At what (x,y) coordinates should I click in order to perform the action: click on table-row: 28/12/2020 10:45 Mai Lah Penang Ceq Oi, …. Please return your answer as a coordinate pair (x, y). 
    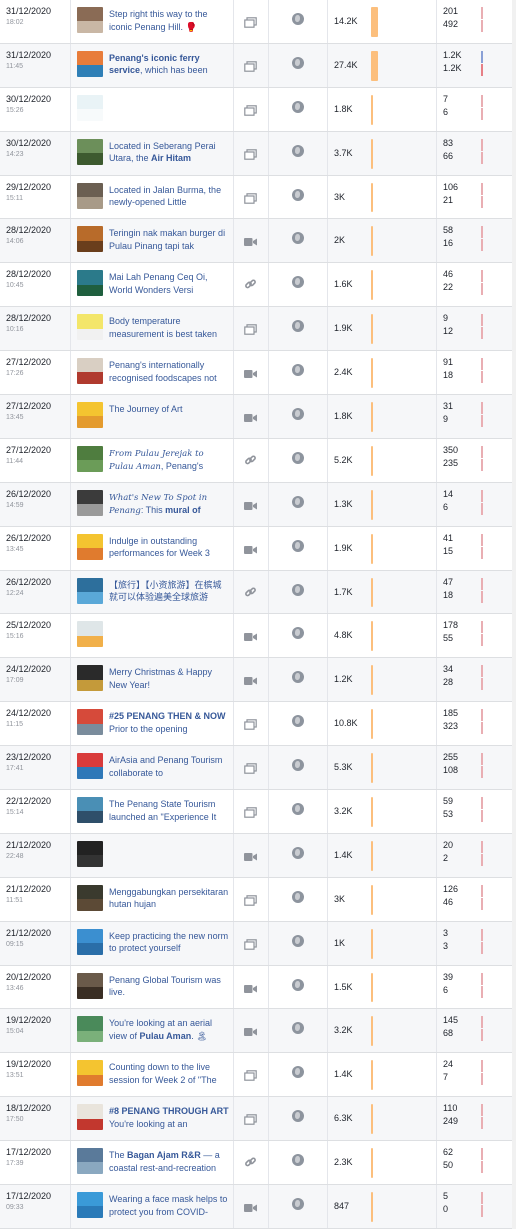
    Looking at the image, I should click on (258, 285).